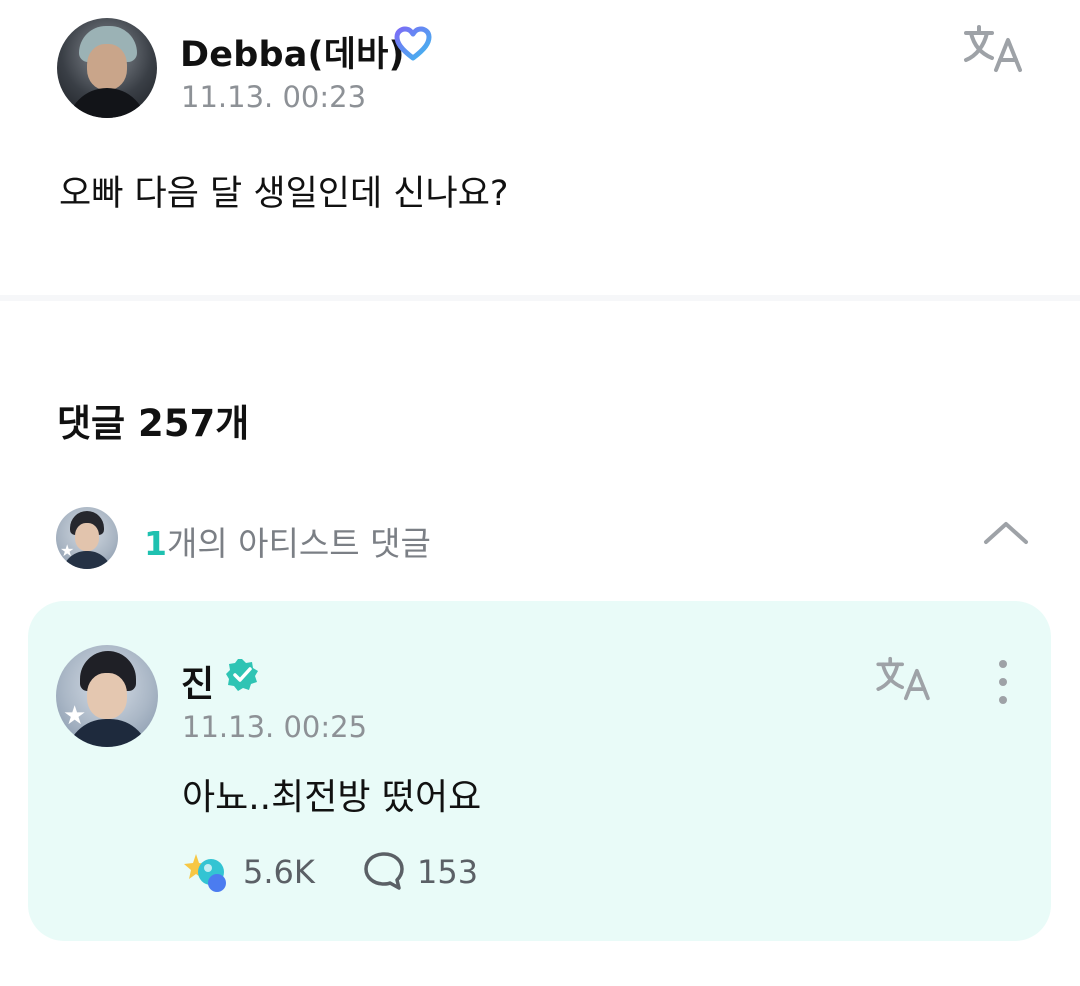 Image resolution: width=1080 pixels, height=986 pixels. Describe the element at coordinates (279, 872) in the screenshot. I see `like-count: 5.6K` at that location.